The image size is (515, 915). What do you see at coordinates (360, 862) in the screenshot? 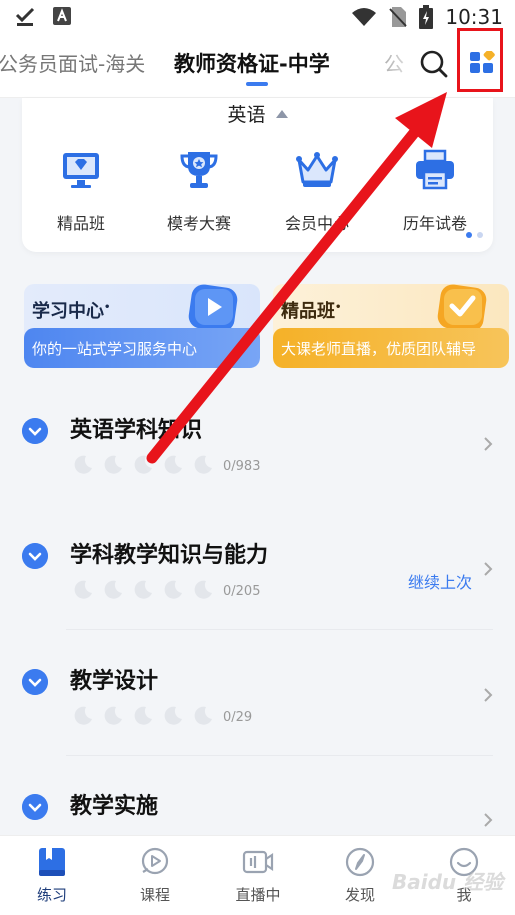
I see `compass-icon` at bounding box center [360, 862].